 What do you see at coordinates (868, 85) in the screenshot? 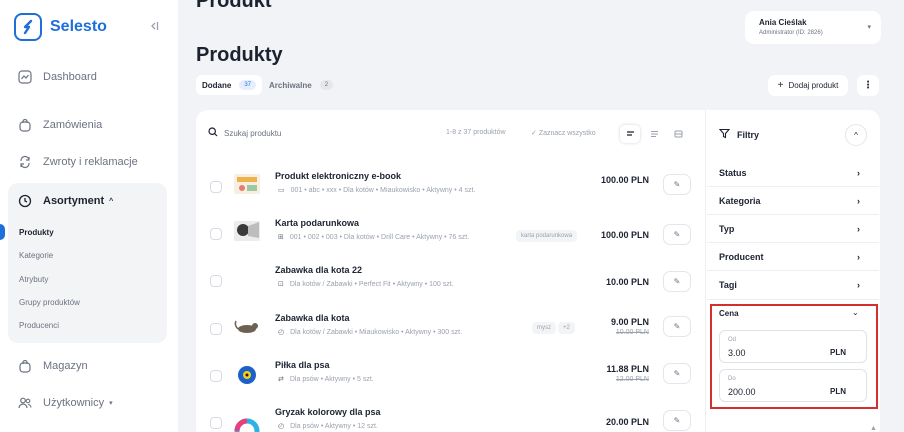
I see `more-options-icon: ⋮` at bounding box center [868, 85].